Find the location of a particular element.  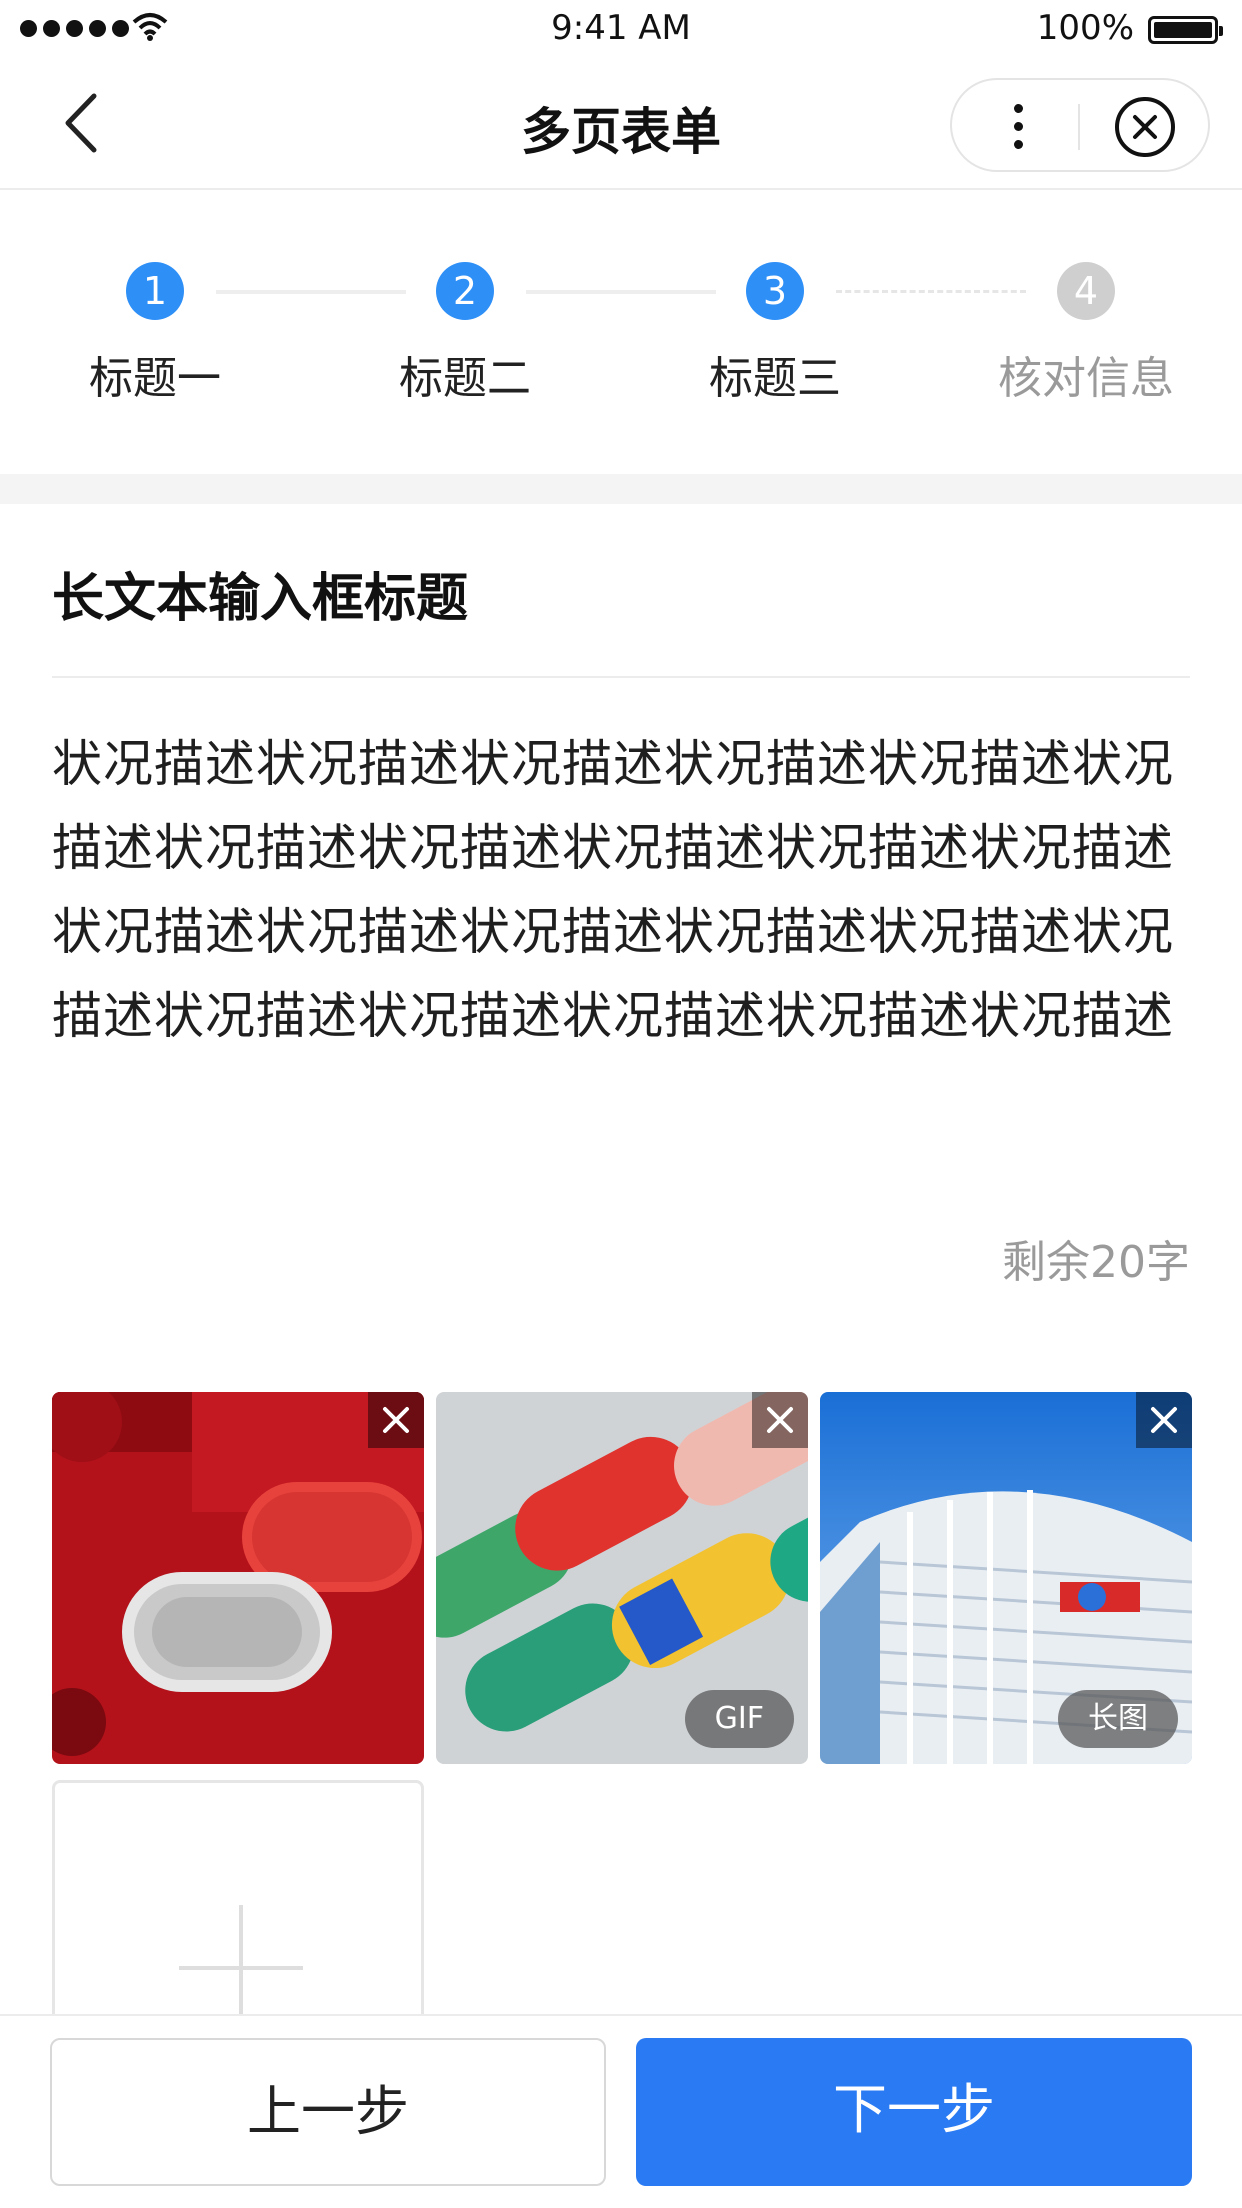

step-1: 1 标题一 is located at coordinates (155, 334).